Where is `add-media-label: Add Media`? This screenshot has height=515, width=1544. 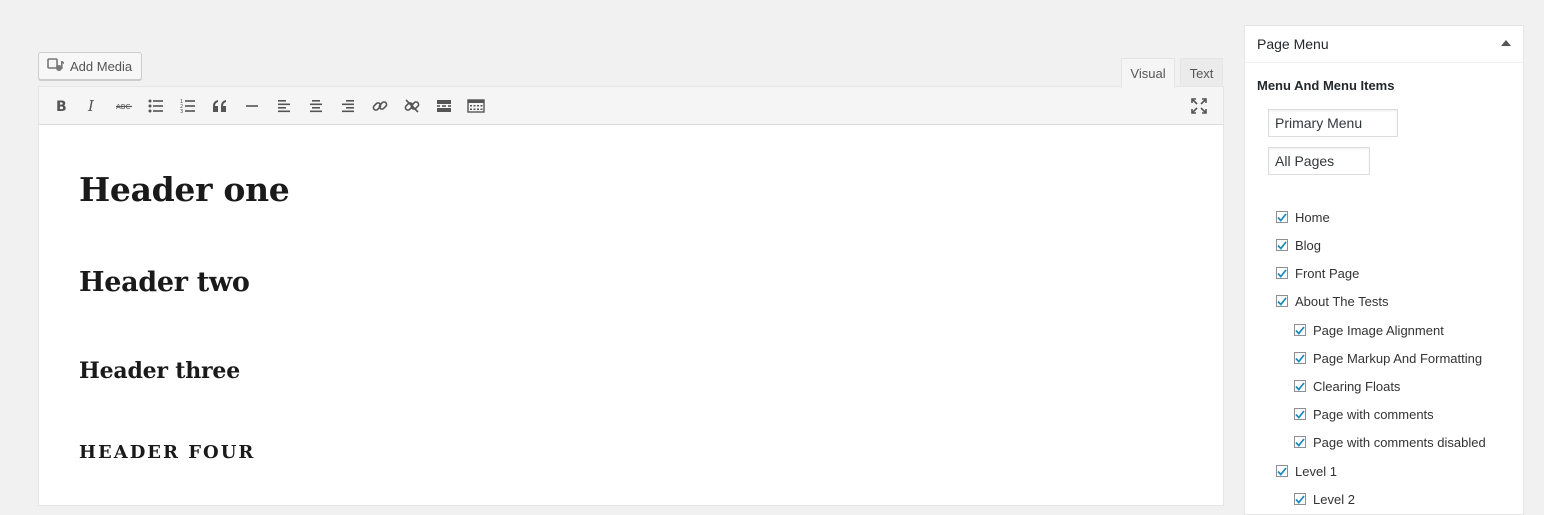
add-media-label: Add Media is located at coordinates (101, 66).